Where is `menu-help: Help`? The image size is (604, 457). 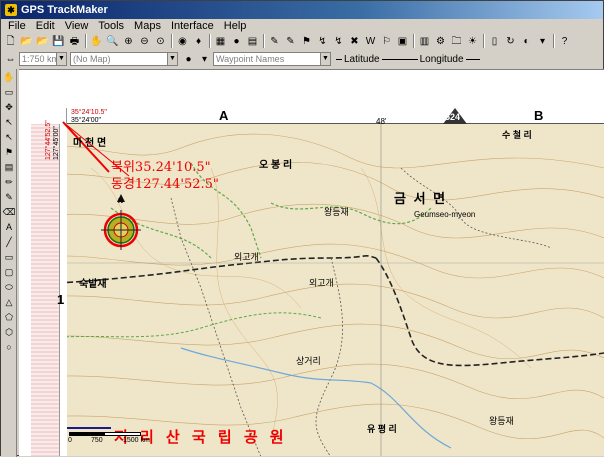 menu-help: Help is located at coordinates (235, 26).